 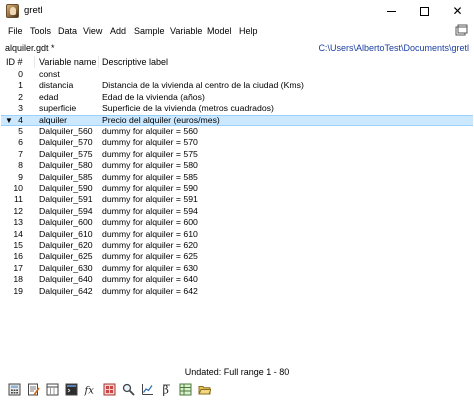 What do you see at coordinates (66, 222) in the screenshot?
I see `cell-variable-name: Dalquiler_600` at bounding box center [66, 222].